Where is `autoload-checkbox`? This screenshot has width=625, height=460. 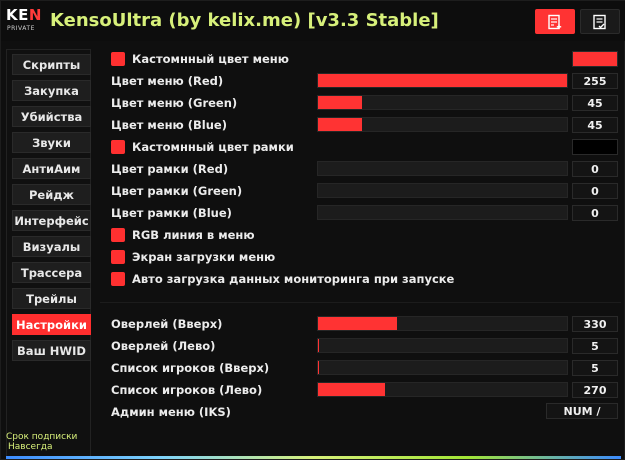
autoload-checkbox is located at coordinates (118, 279).